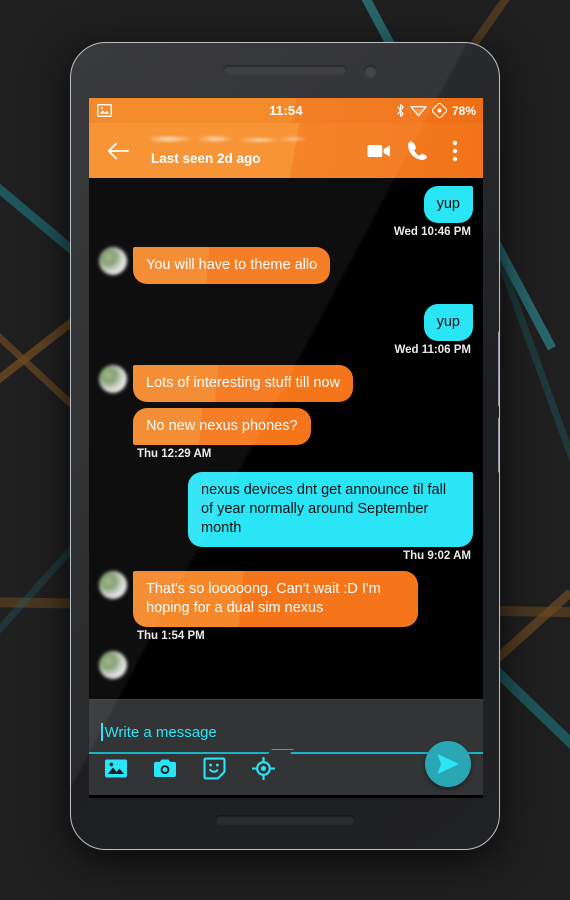 Image resolution: width=570 pixels, height=900 pixels. I want to click on message-timestamp: Thu 12:29 AM, so click(174, 454).